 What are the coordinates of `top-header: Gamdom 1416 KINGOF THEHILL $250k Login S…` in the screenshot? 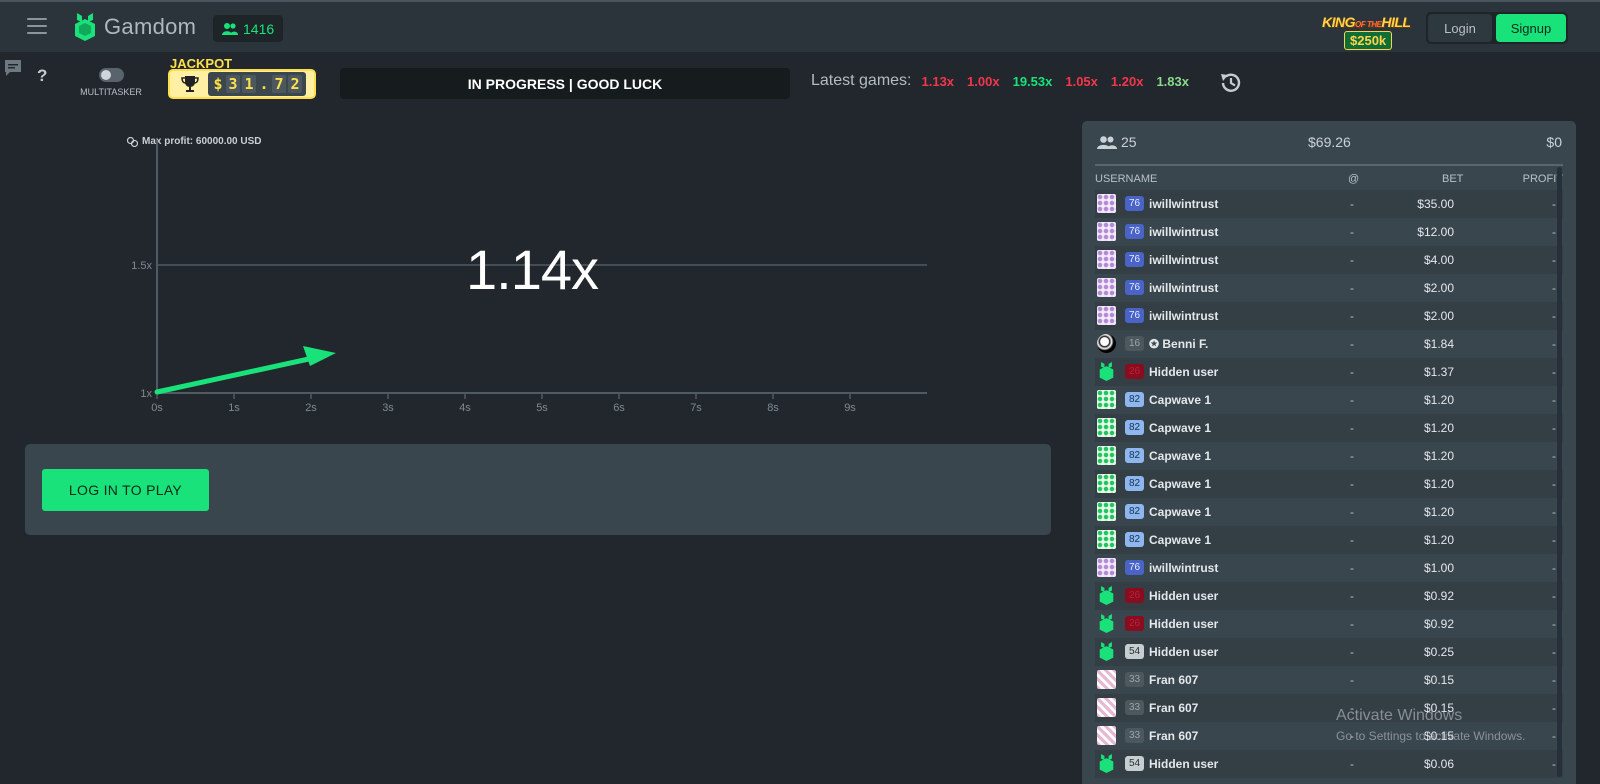 It's located at (800, 26).